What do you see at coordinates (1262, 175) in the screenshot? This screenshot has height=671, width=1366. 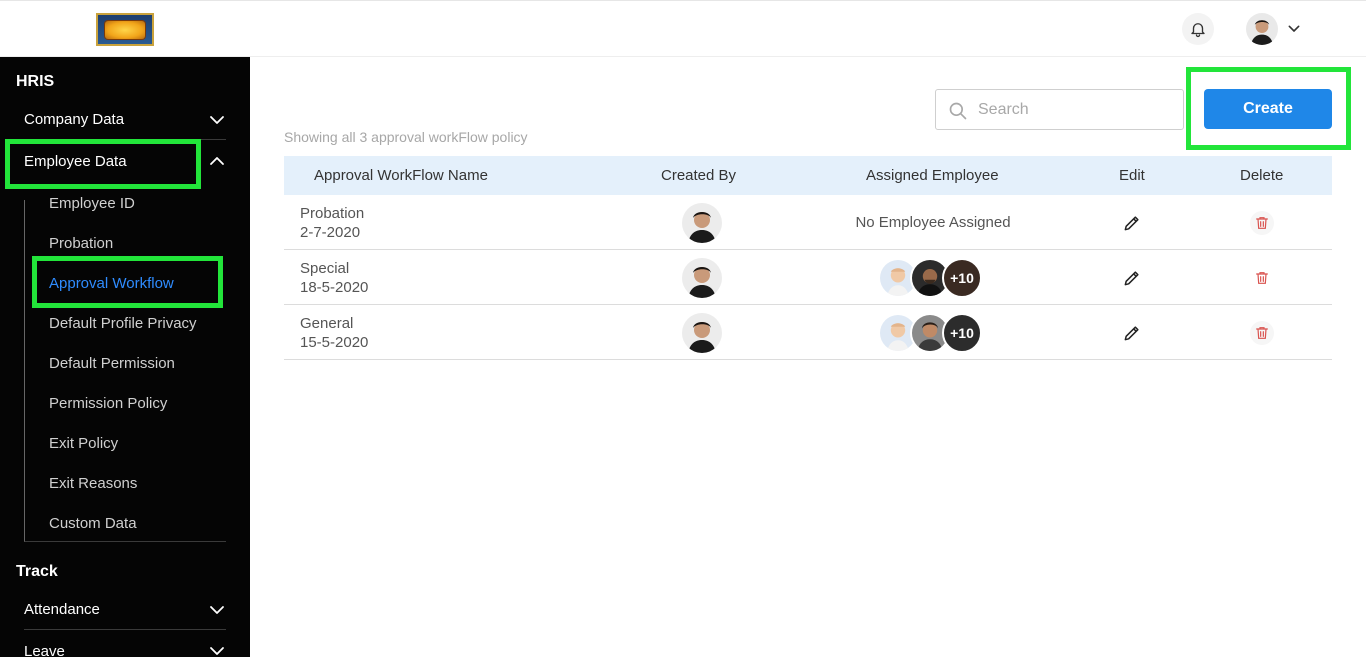 I see `column-header-delete: Delete` at bounding box center [1262, 175].